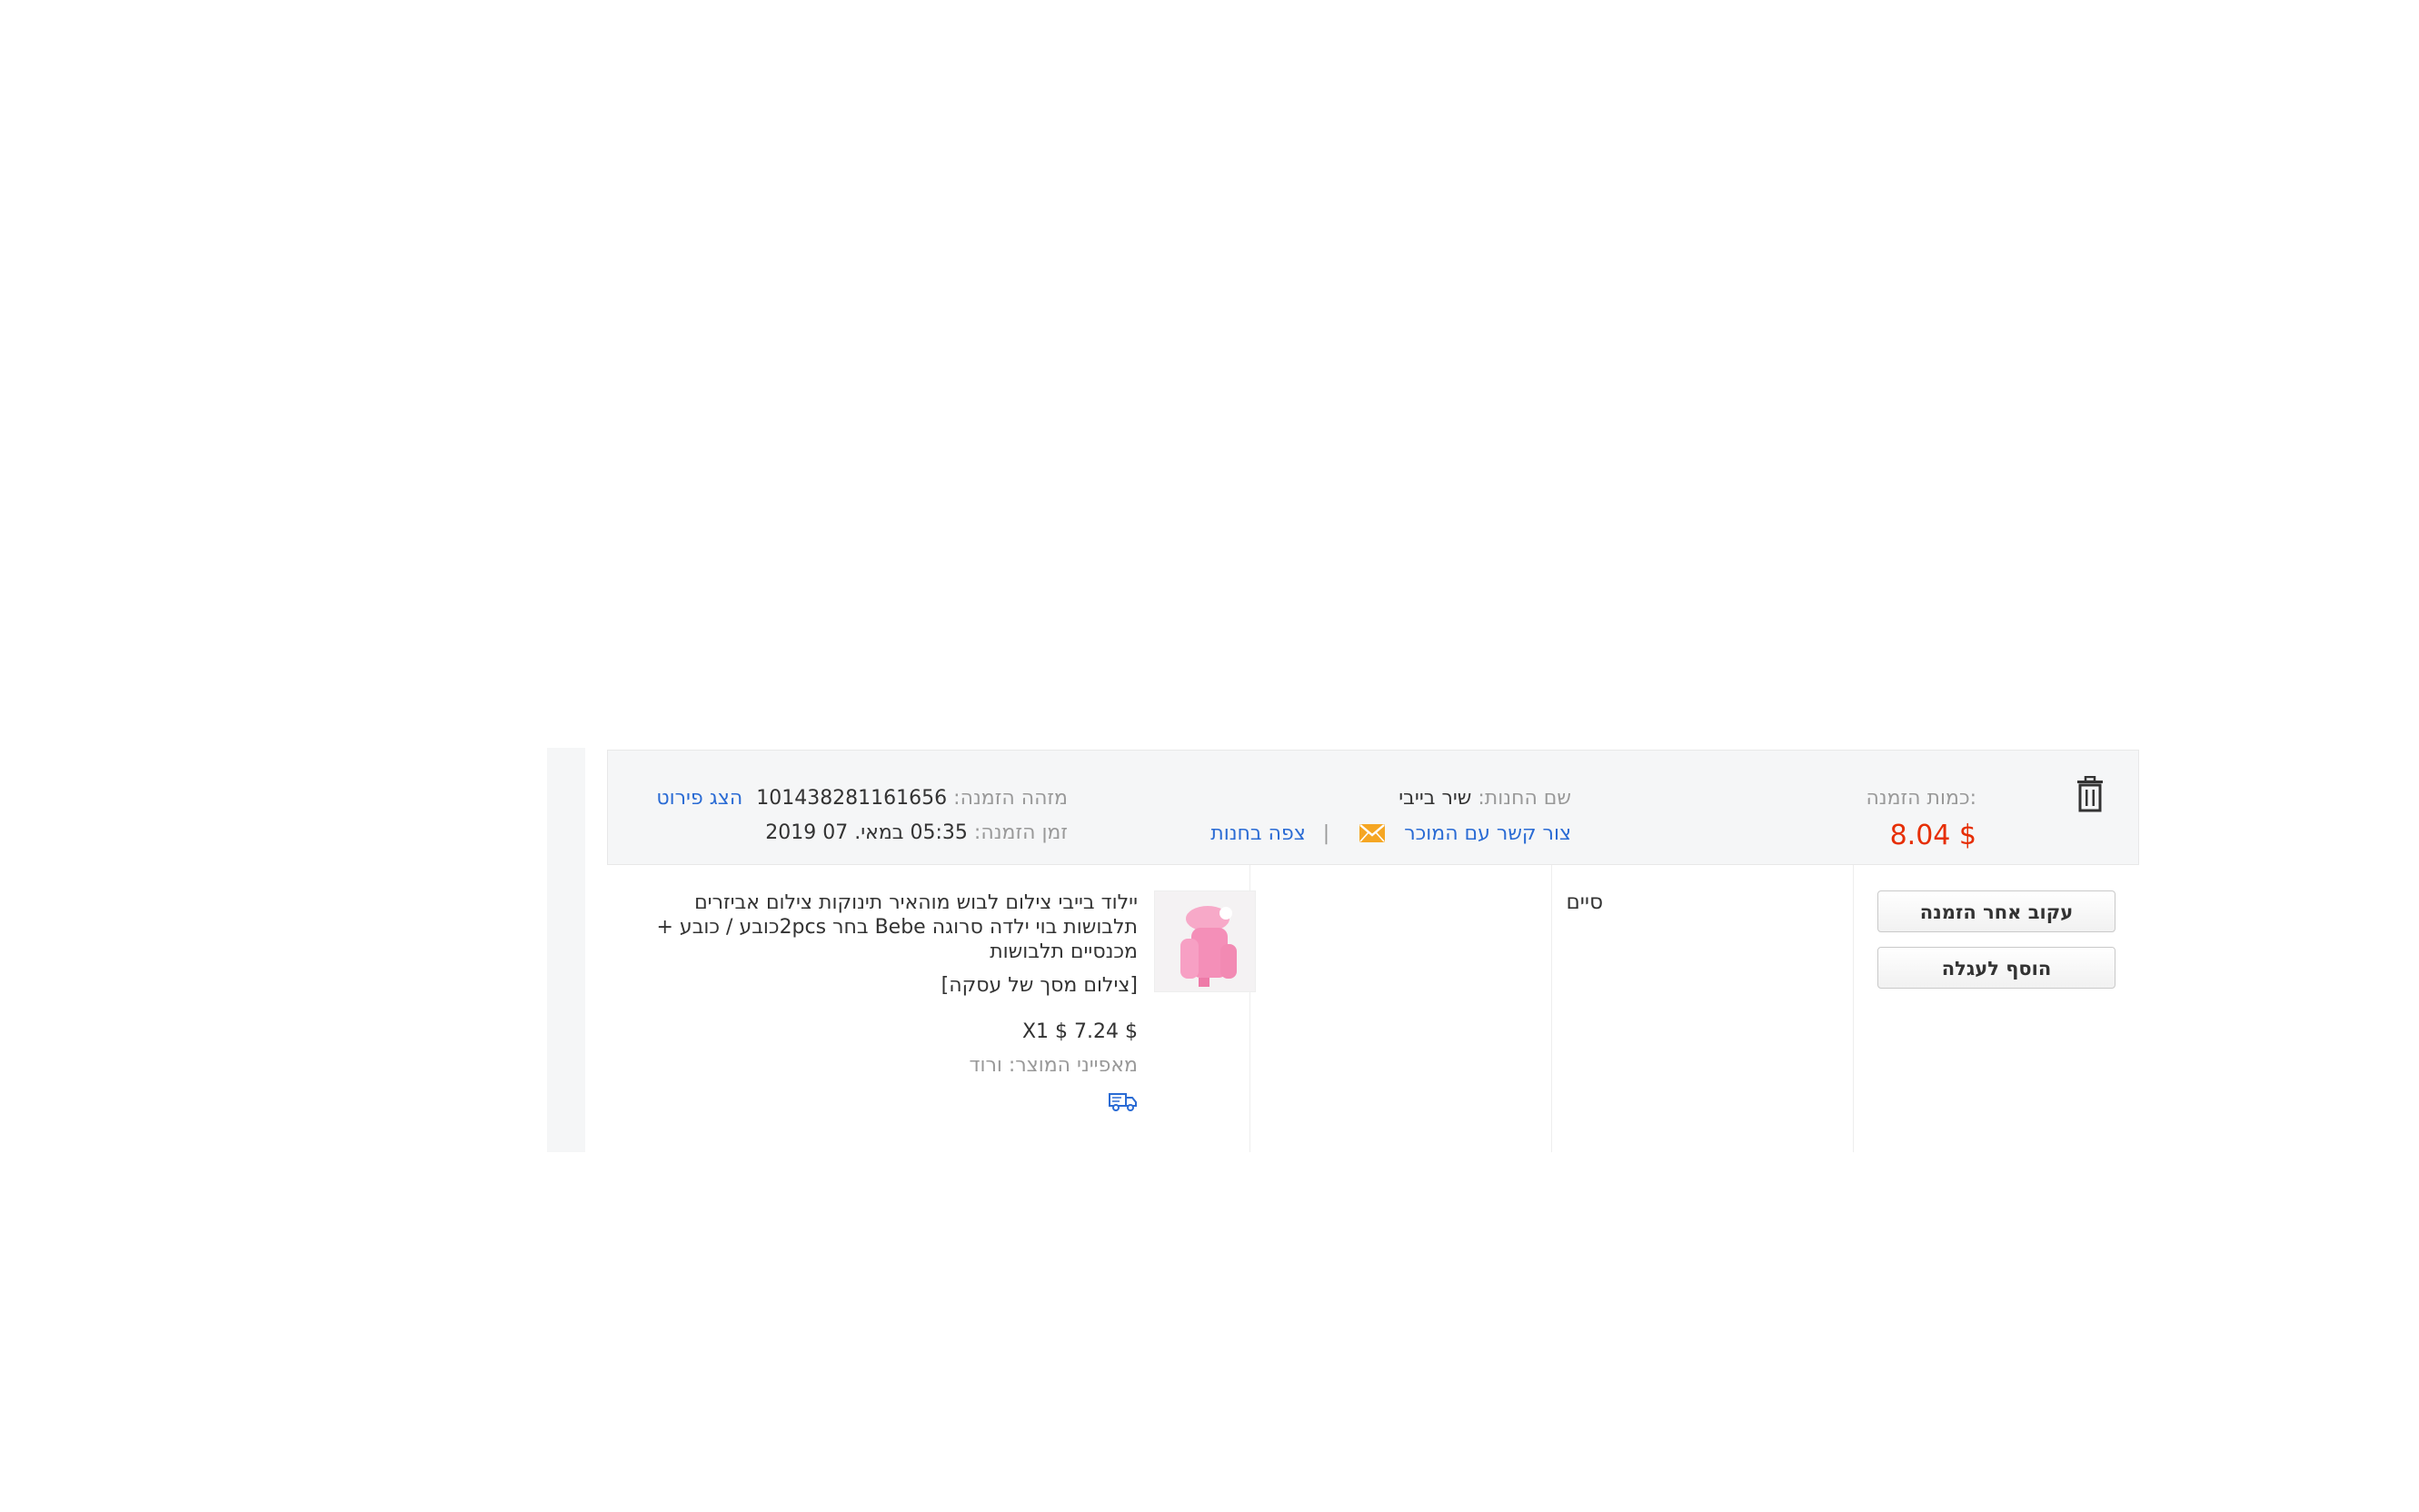  Describe the element at coordinates (1205, 941) in the screenshot. I see `product-thumbnail` at that location.